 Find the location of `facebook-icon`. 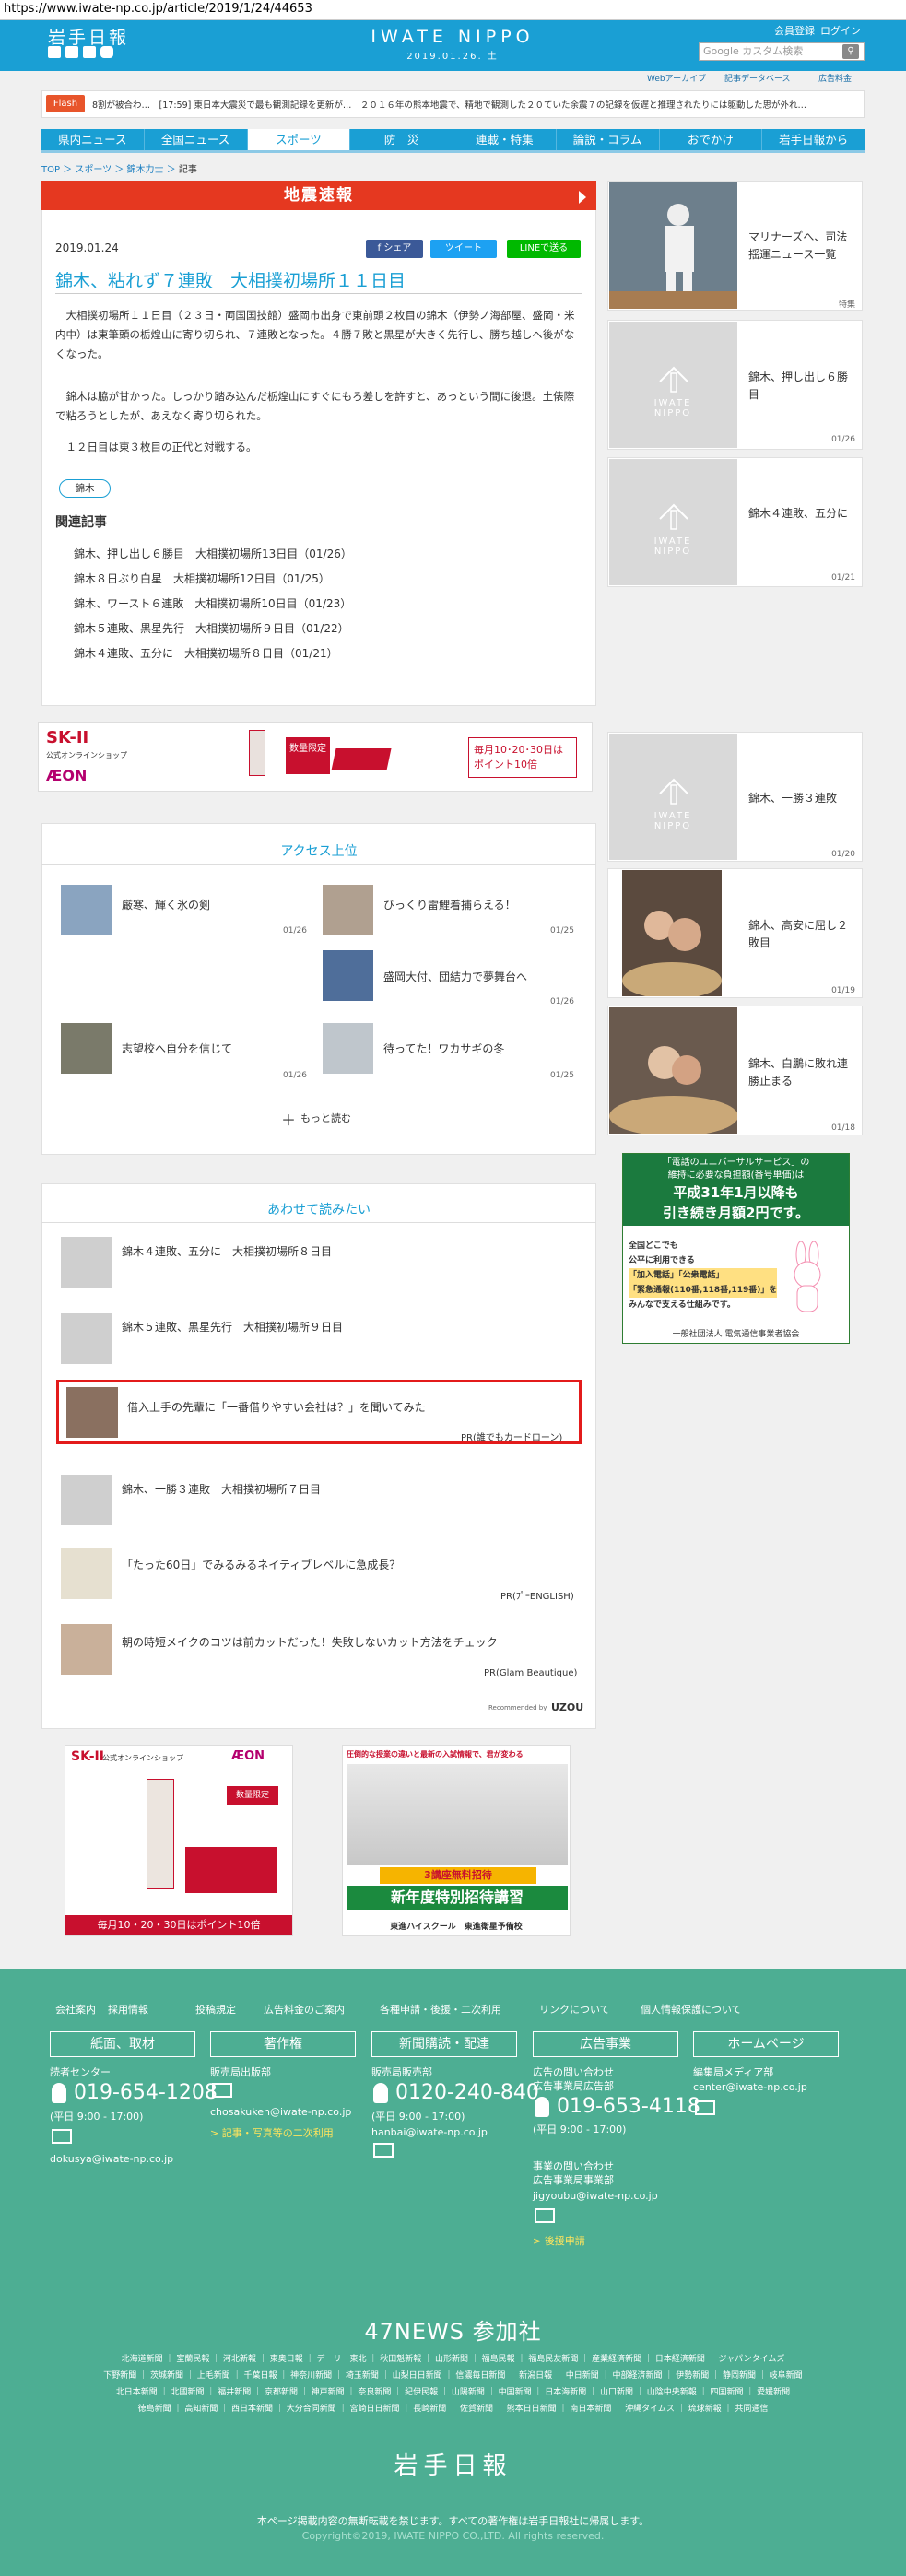

facebook-icon is located at coordinates (72, 52).